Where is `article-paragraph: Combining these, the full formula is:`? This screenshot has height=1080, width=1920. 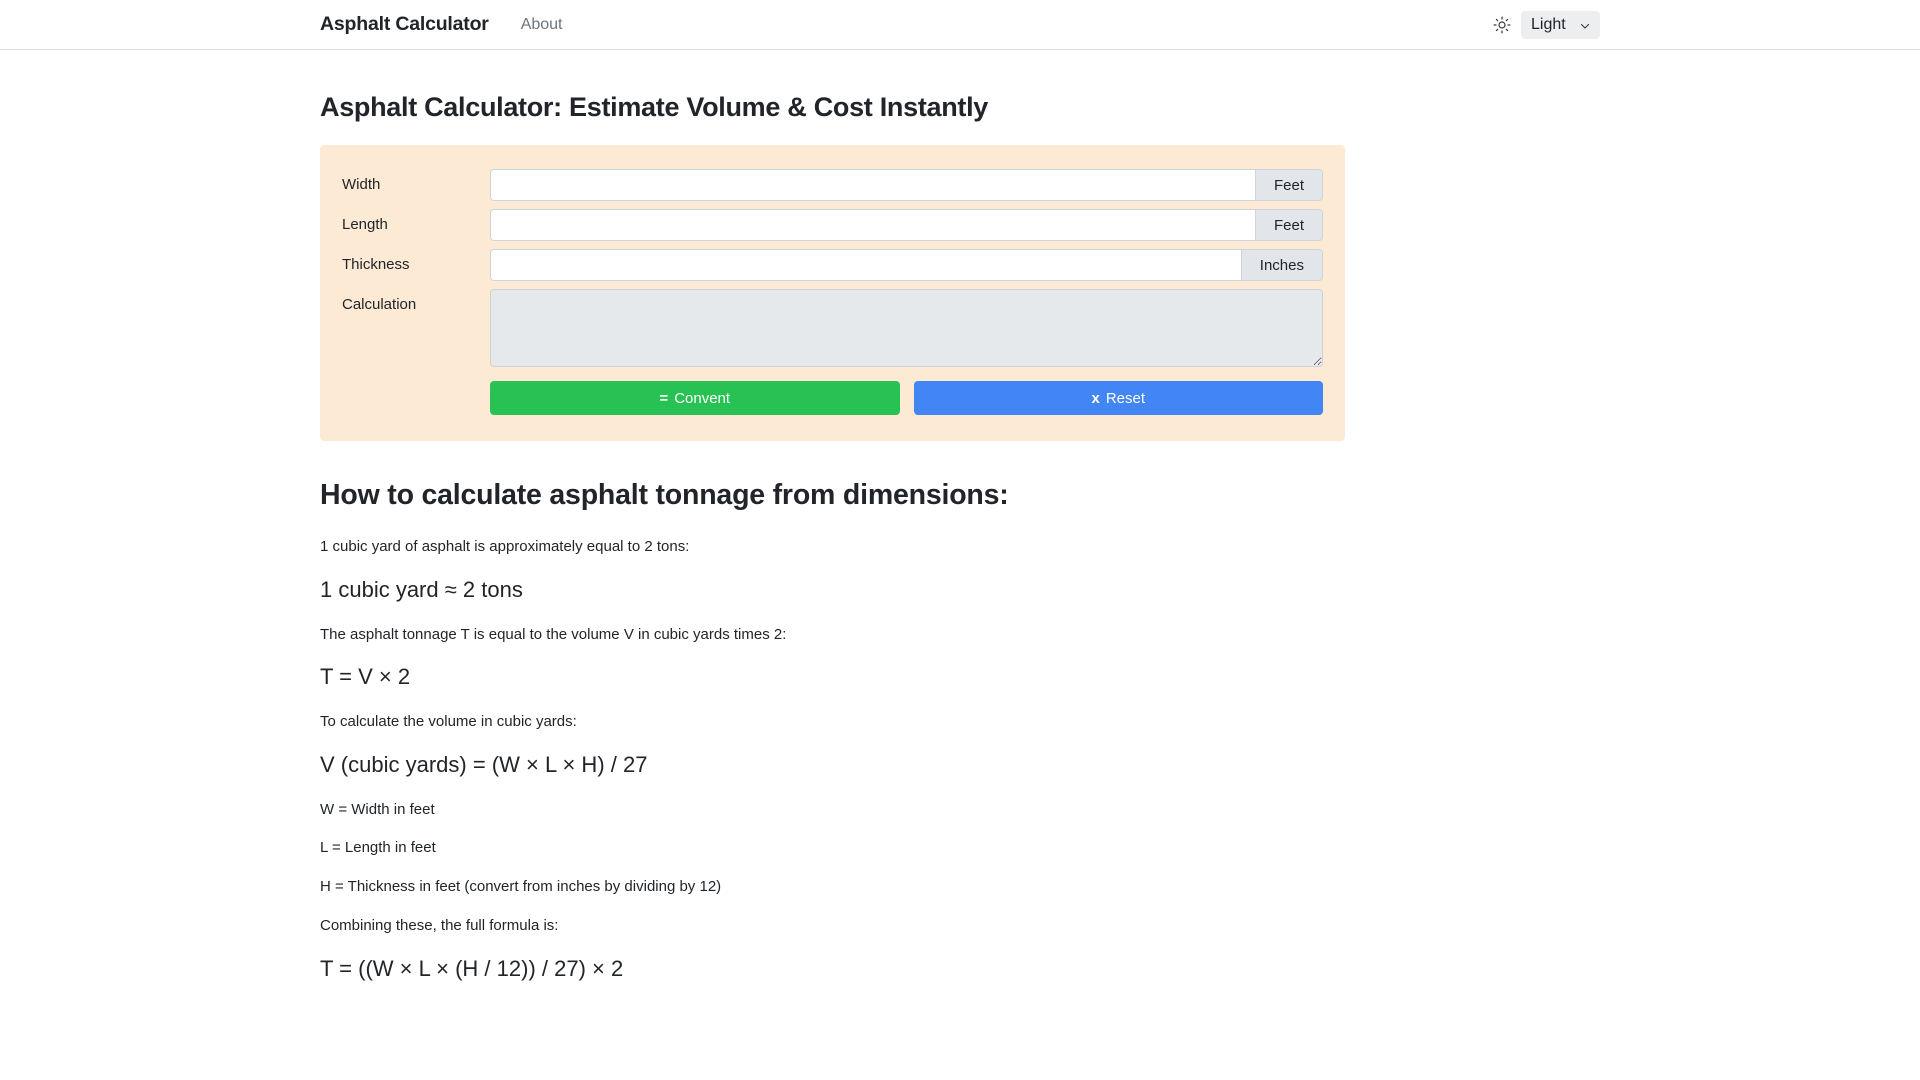
article-paragraph: Combining these, the full formula is: is located at coordinates (439, 925).